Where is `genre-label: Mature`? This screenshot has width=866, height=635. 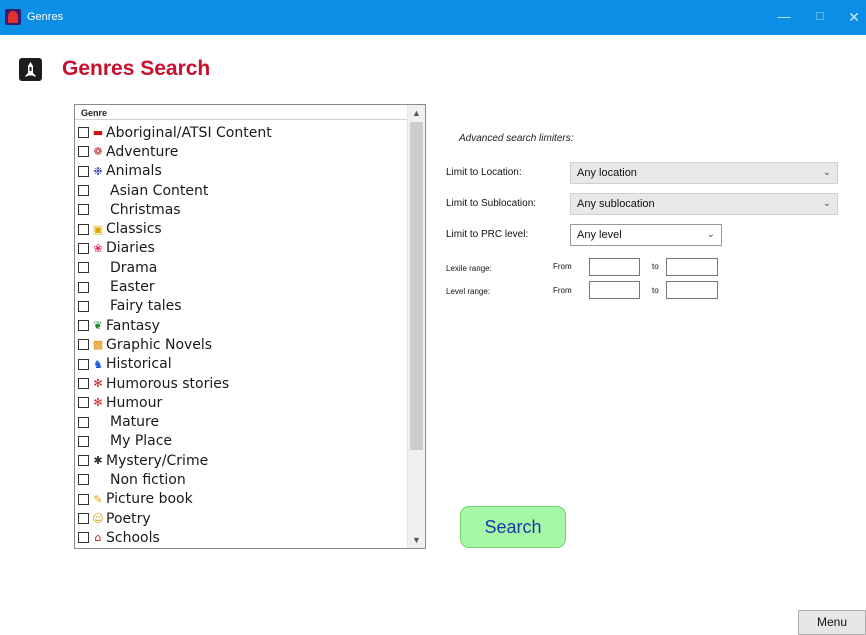
genre-label: Mature is located at coordinates (135, 422).